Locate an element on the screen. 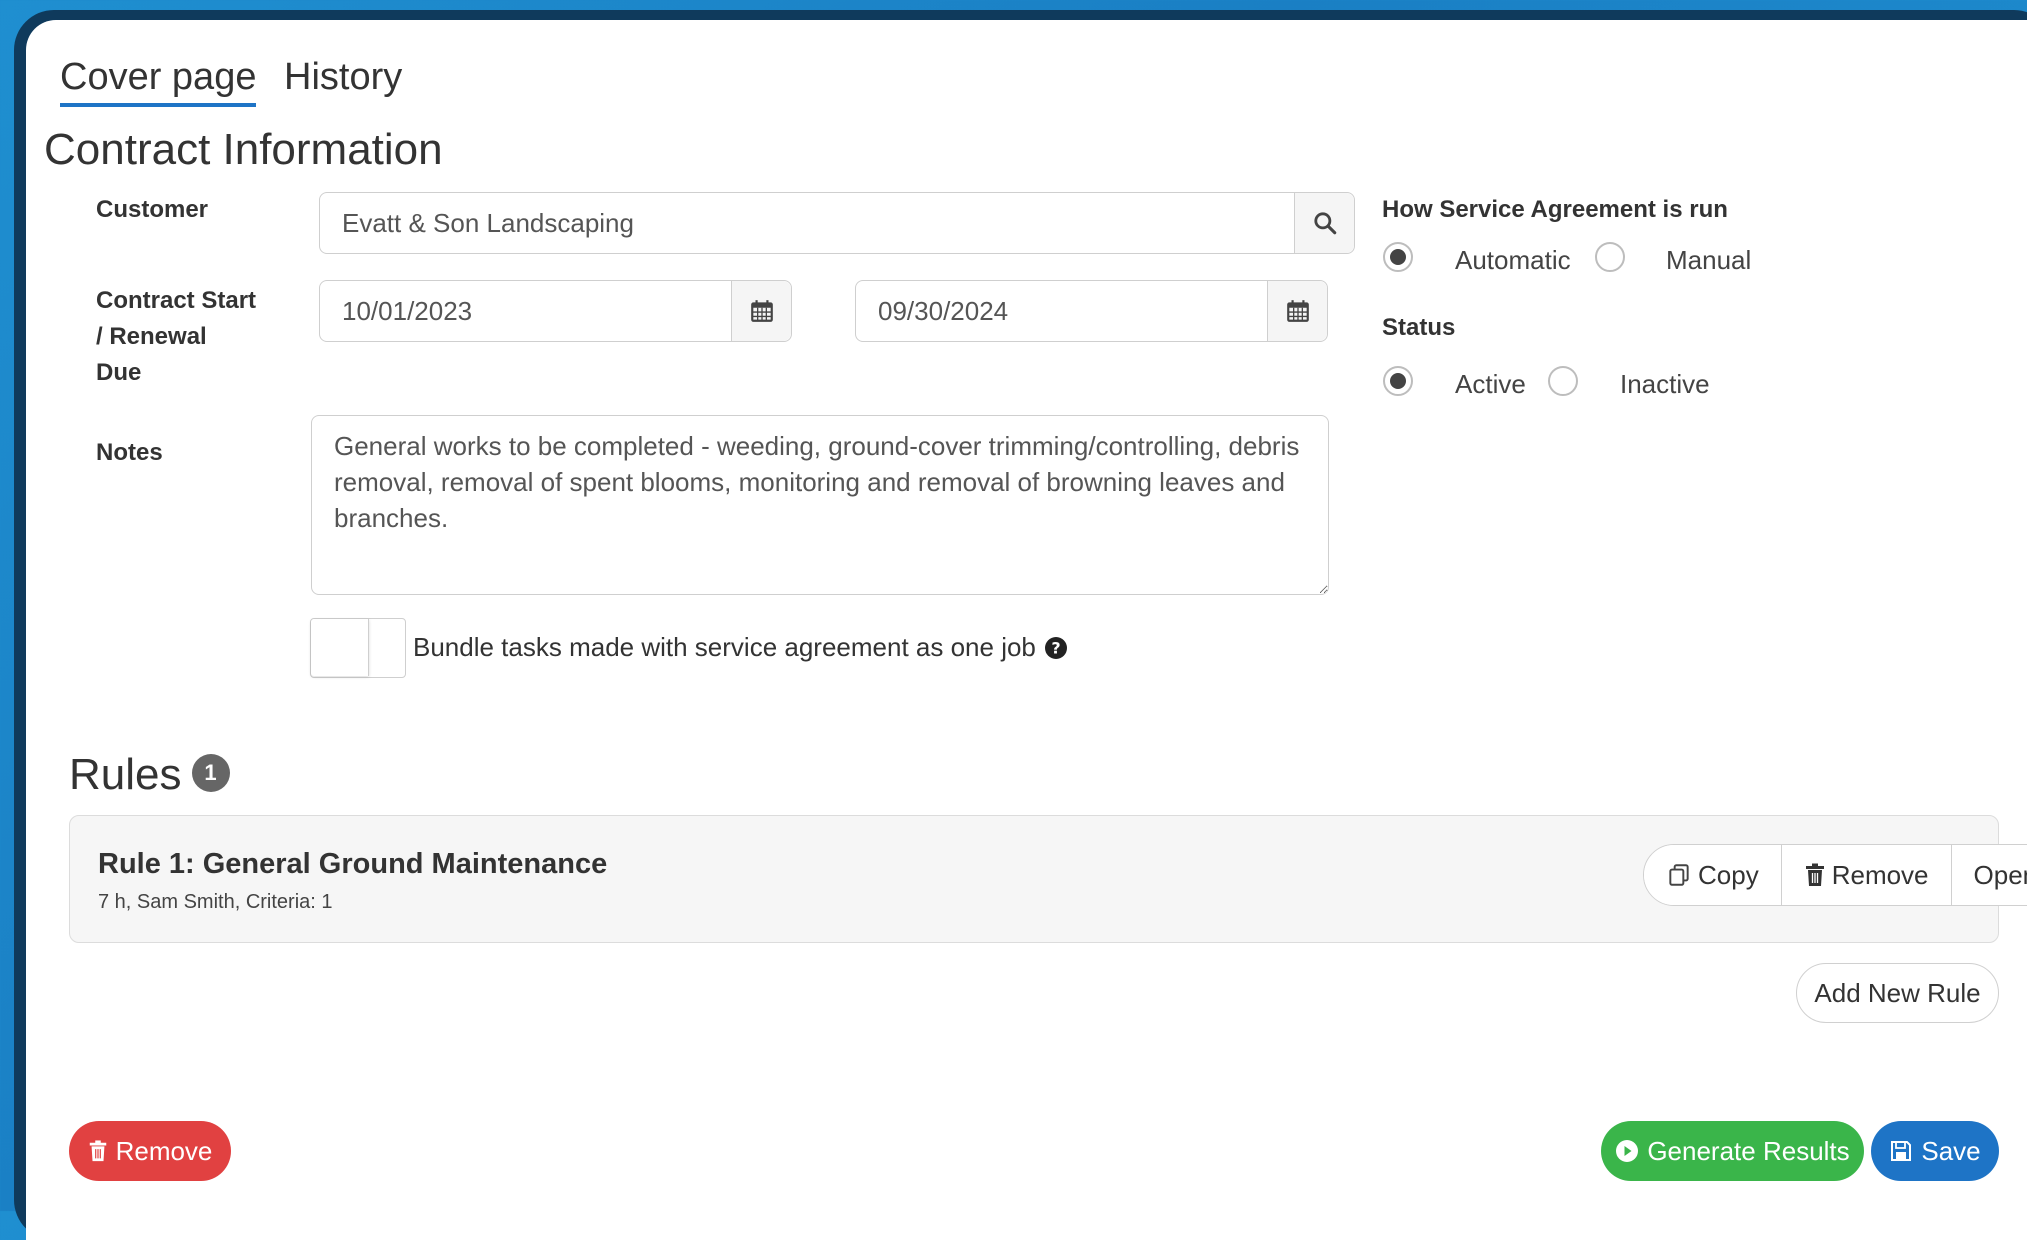 Image resolution: width=2027 pixels, height=1240 pixels. renewal-due-value: 09/30/2024 is located at coordinates (943, 310).